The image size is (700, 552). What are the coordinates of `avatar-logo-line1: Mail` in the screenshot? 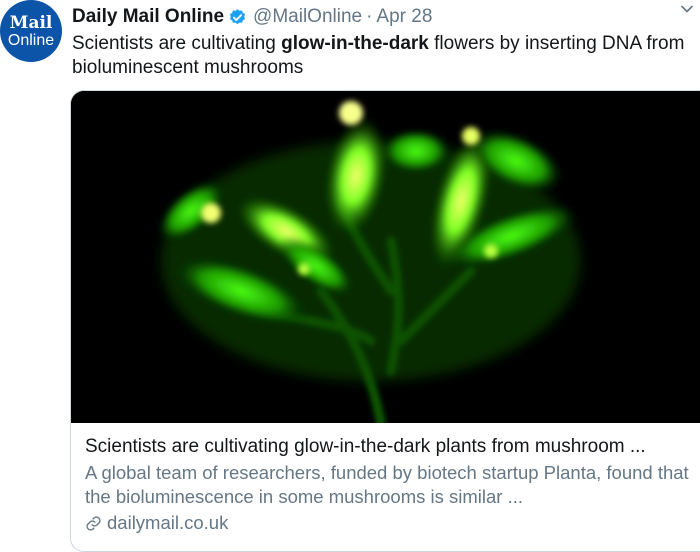 It's located at (31, 23).